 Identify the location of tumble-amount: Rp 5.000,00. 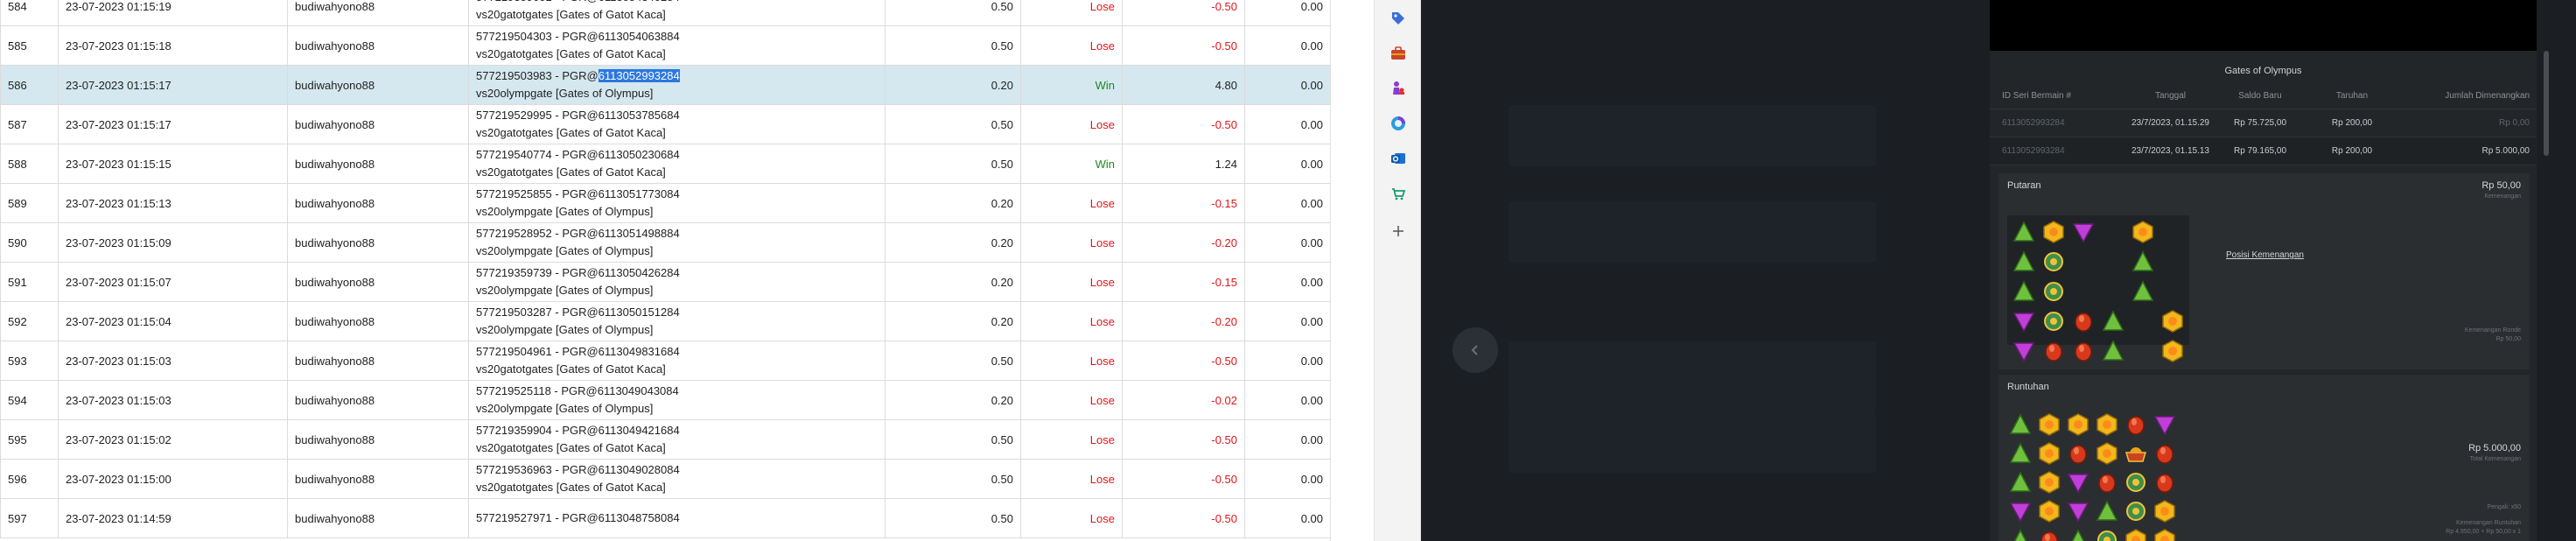
(2494, 448).